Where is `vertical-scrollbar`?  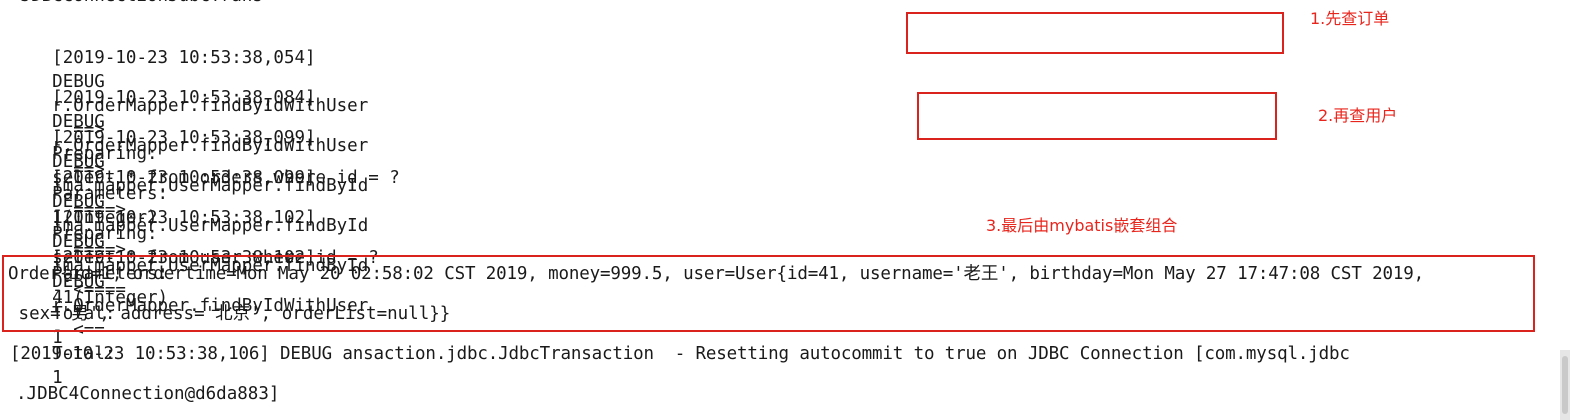 vertical-scrollbar is located at coordinates (1565, 385).